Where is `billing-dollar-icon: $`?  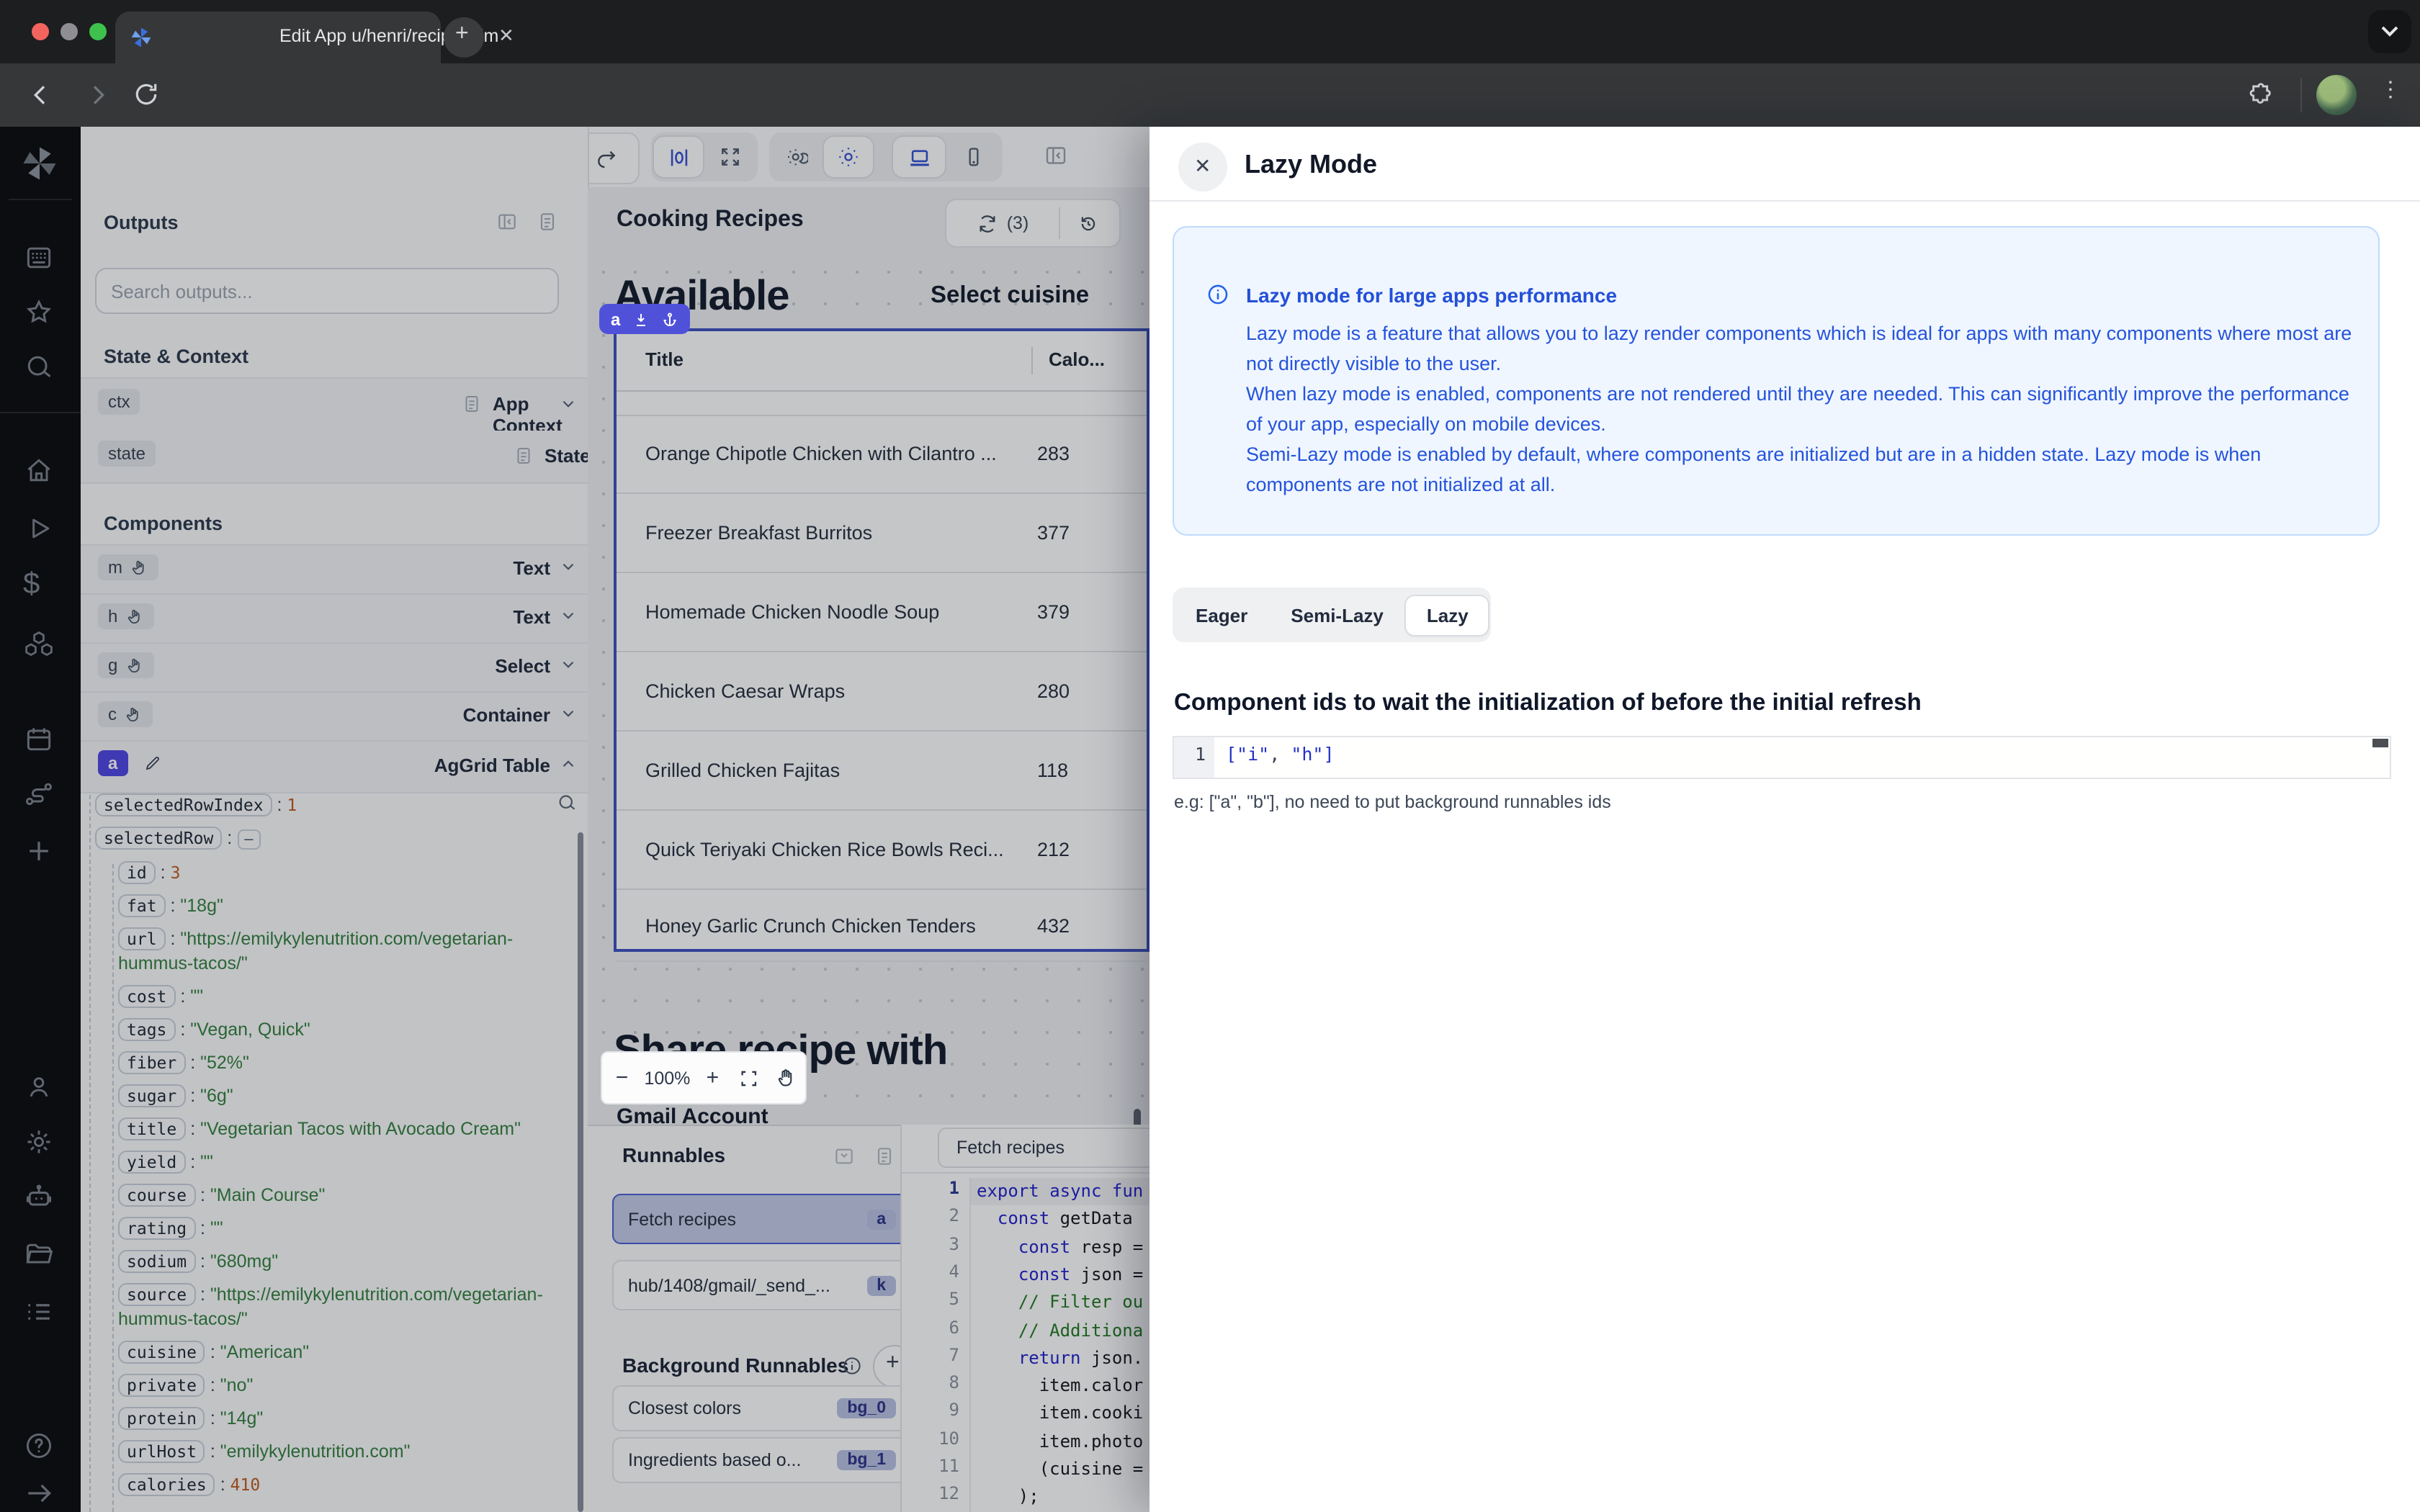 billing-dollar-icon: $ is located at coordinates (31, 584).